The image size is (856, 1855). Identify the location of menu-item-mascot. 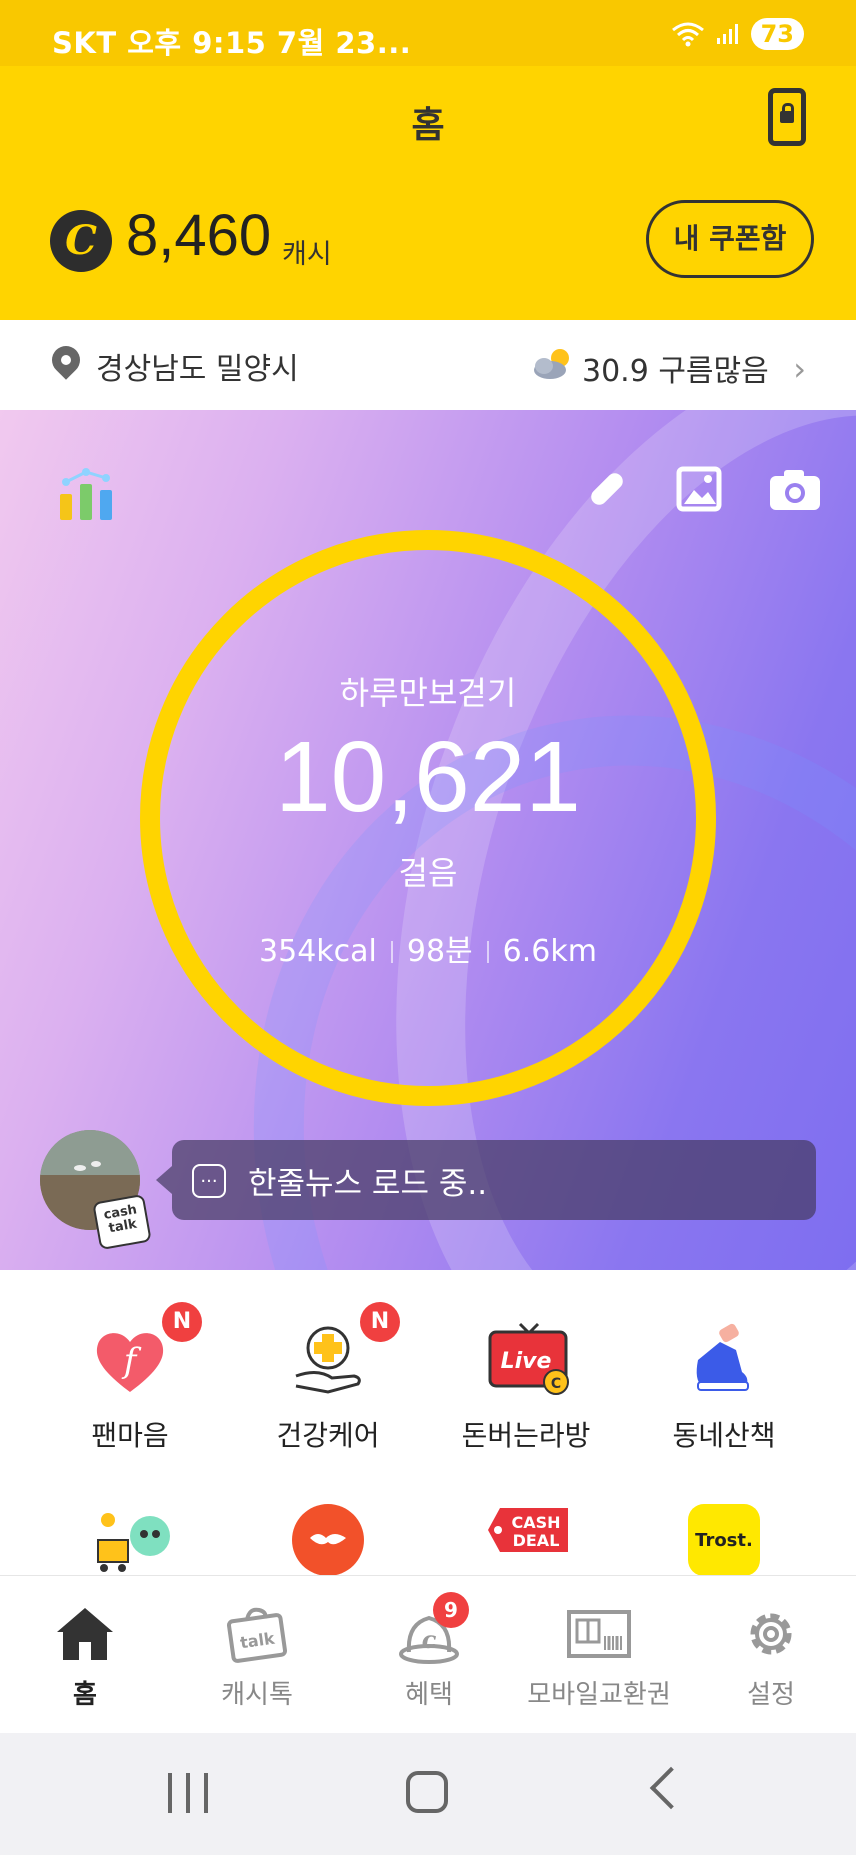
(130, 1540).